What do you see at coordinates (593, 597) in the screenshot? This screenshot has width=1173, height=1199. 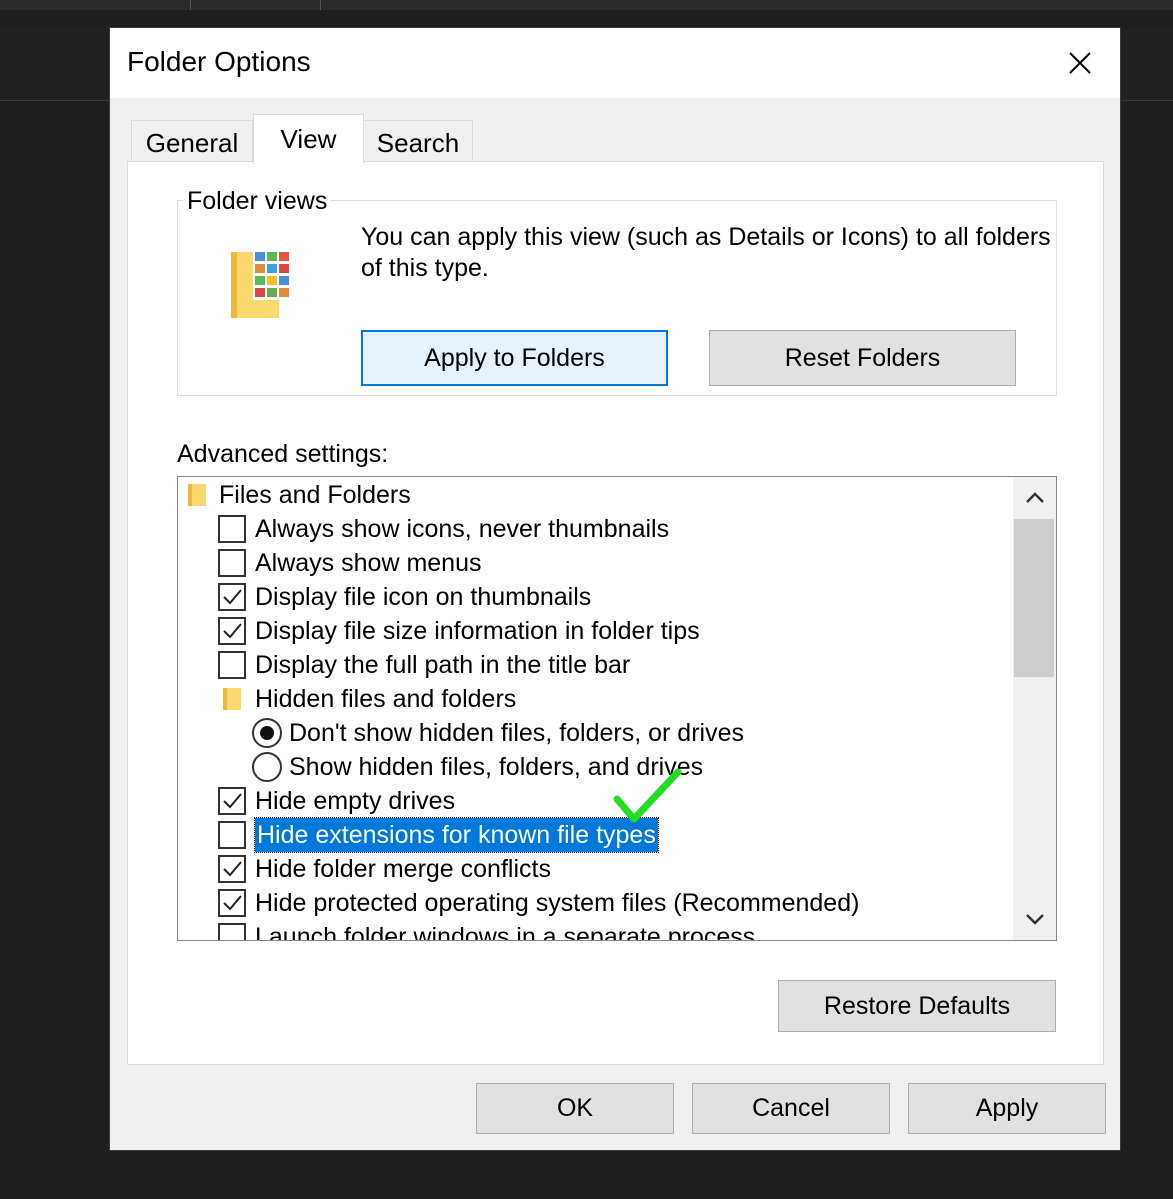 I see `settings-item: Display file icon on thumbnails` at bounding box center [593, 597].